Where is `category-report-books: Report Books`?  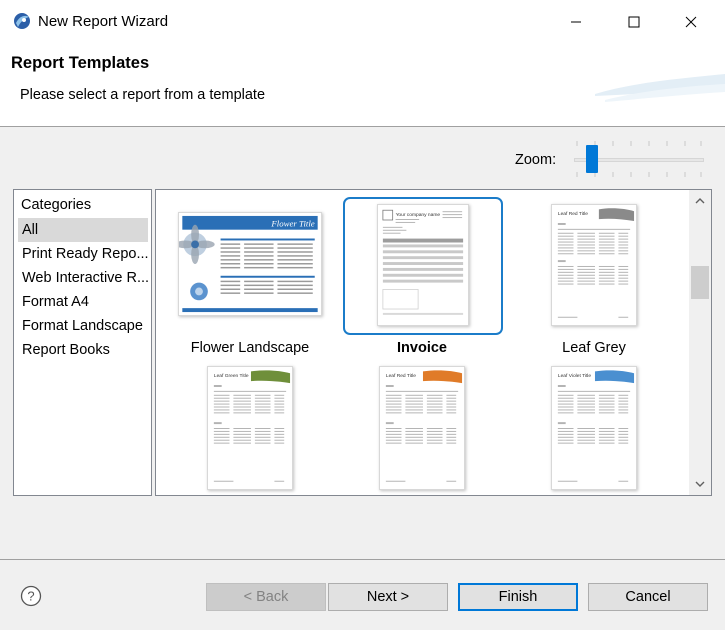
category-report-books: Report Books is located at coordinates (83, 350).